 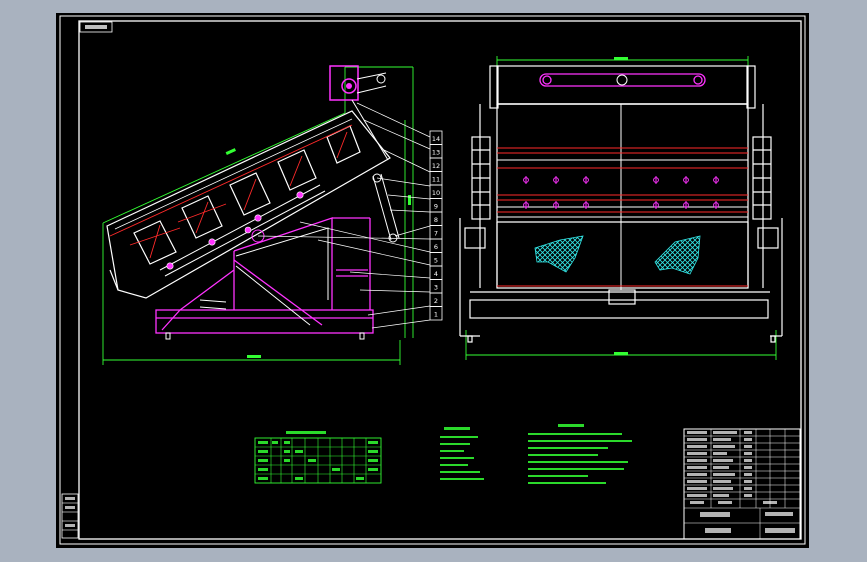 What do you see at coordinates (436, 207) in the screenshot?
I see `callout-number: 9` at bounding box center [436, 207].